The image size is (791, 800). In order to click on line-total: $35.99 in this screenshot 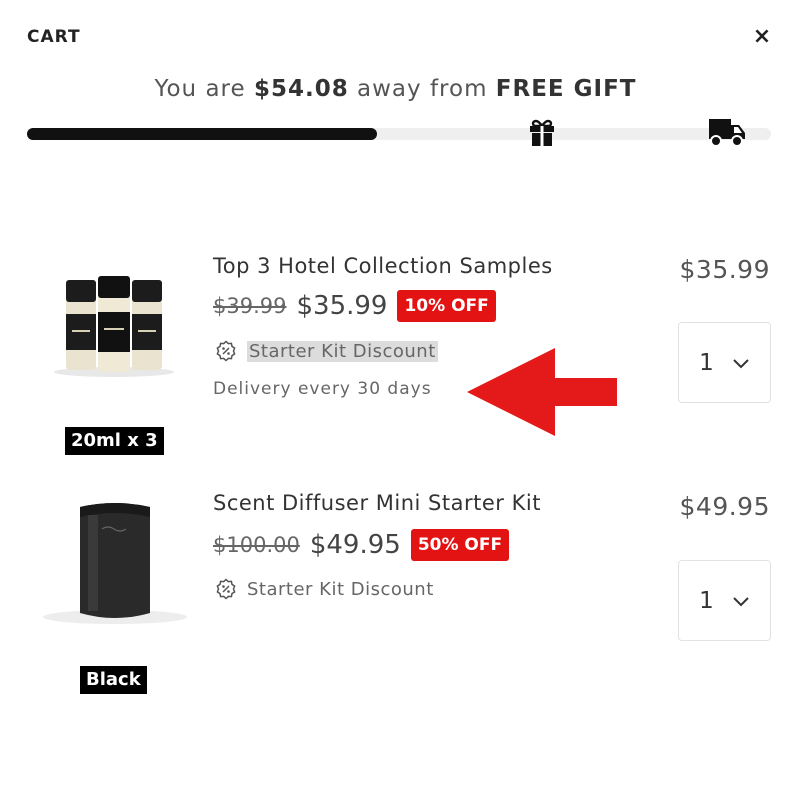, I will do `click(724, 269)`.